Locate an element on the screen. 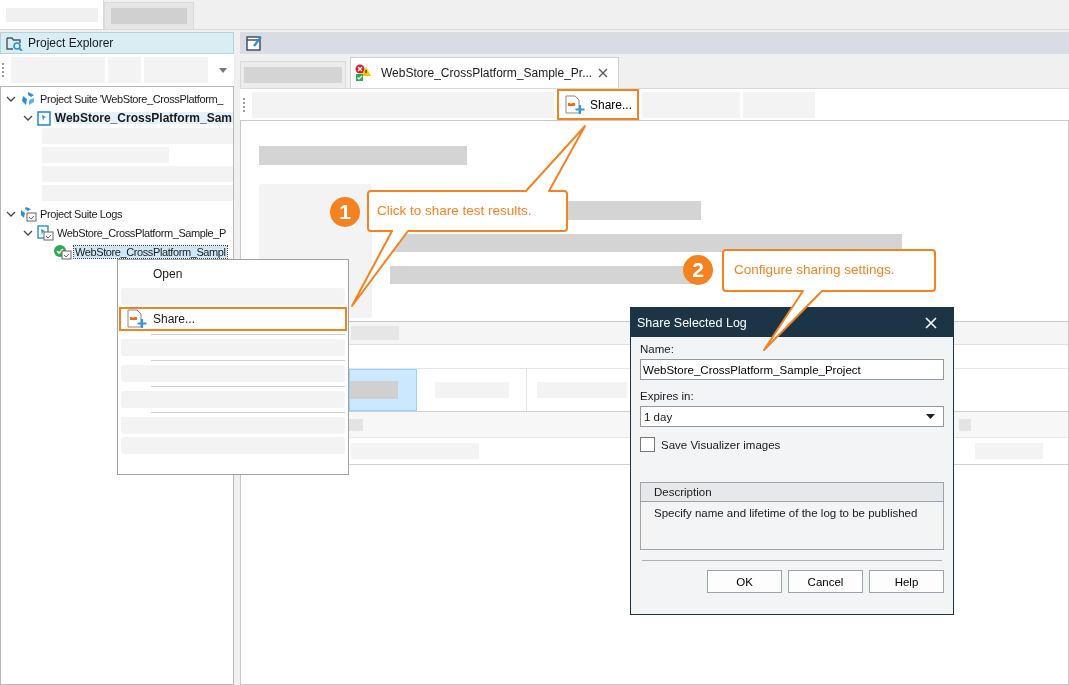 Image resolution: width=1069 pixels, height=685 pixels. expires-dropdown: 1 day is located at coordinates (792, 416).